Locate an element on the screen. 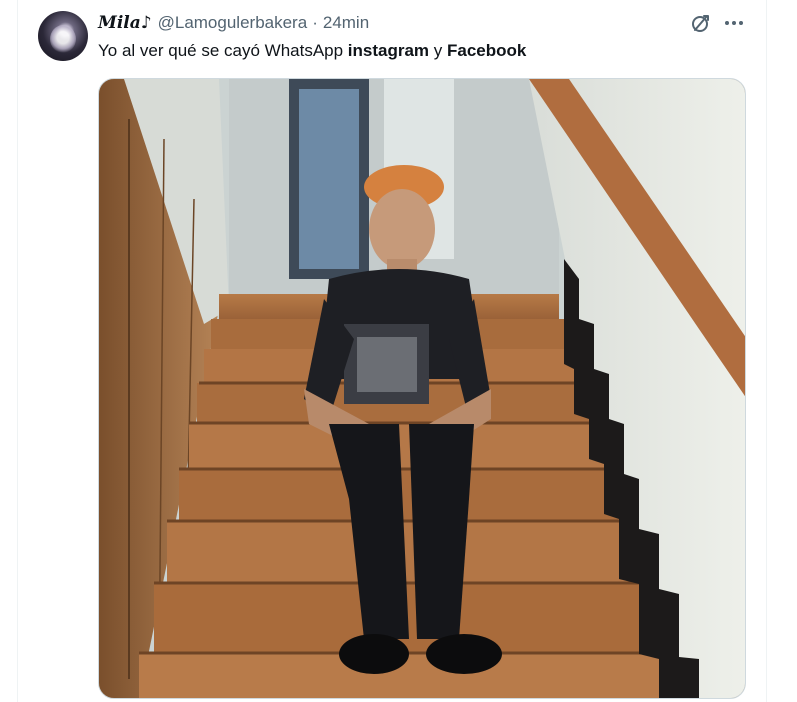 This screenshot has width=797, height=702. avatar-face is located at coordinates (63, 39).